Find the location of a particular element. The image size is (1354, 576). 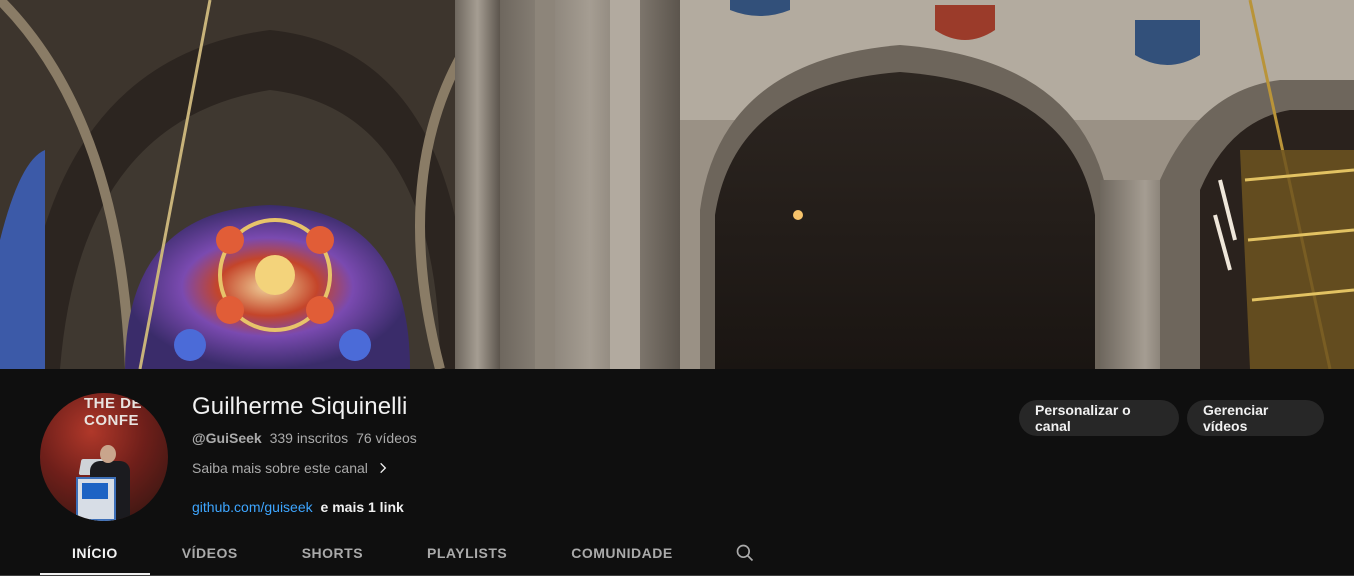

more-links: e mais 1 link is located at coordinates (362, 507).